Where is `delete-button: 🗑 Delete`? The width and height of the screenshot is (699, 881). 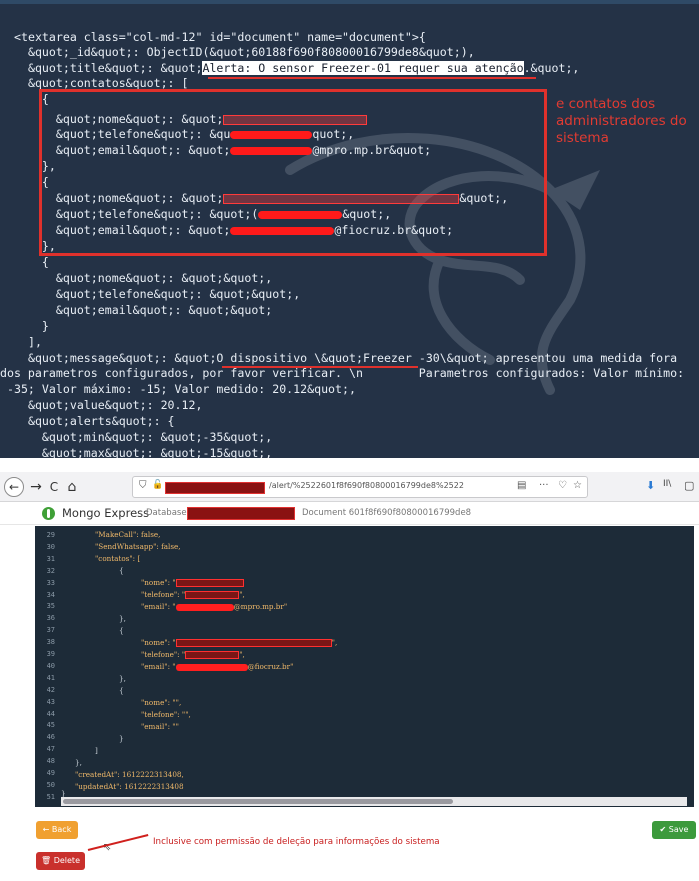
delete-button: 🗑 Delete is located at coordinates (60, 861).